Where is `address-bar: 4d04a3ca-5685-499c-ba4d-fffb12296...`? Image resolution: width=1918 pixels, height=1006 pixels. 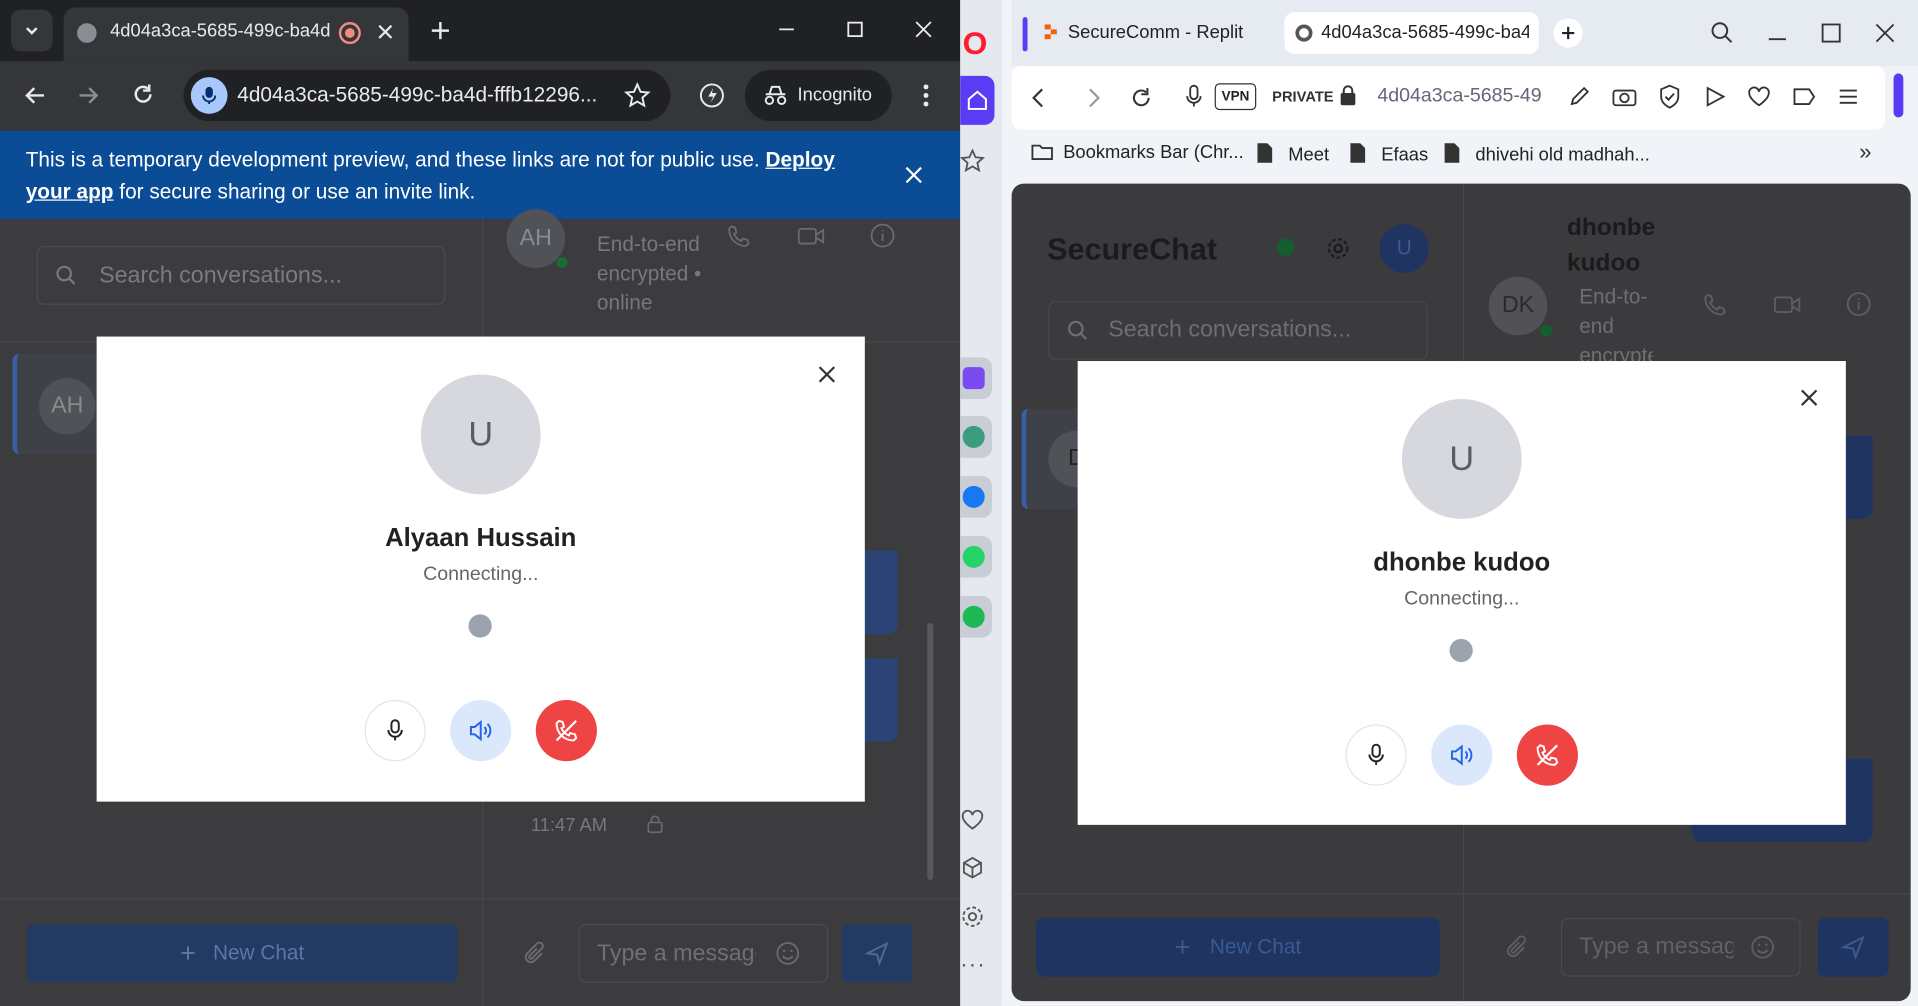 address-bar: 4d04a3ca-5685-499c-ba4d-fffb12296... is located at coordinates (427, 95).